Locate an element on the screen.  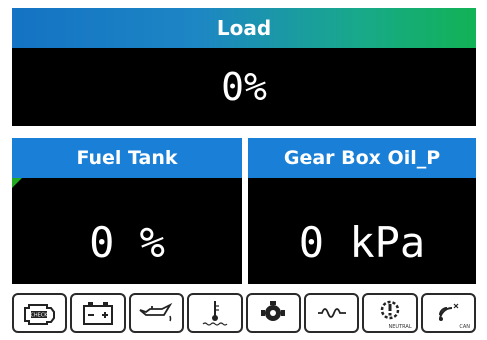
fuel-tank-title: Fuel Tank is located at coordinates (127, 158).